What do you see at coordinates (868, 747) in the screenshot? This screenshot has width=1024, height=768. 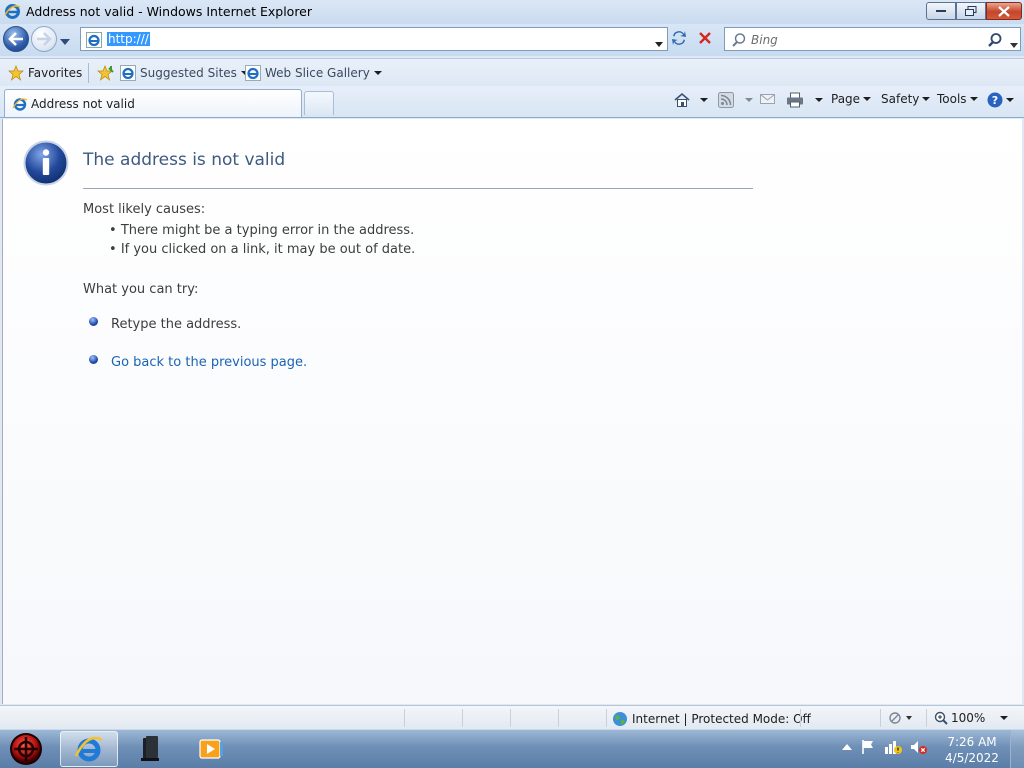 I see `action-center-flag-icon` at bounding box center [868, 747].